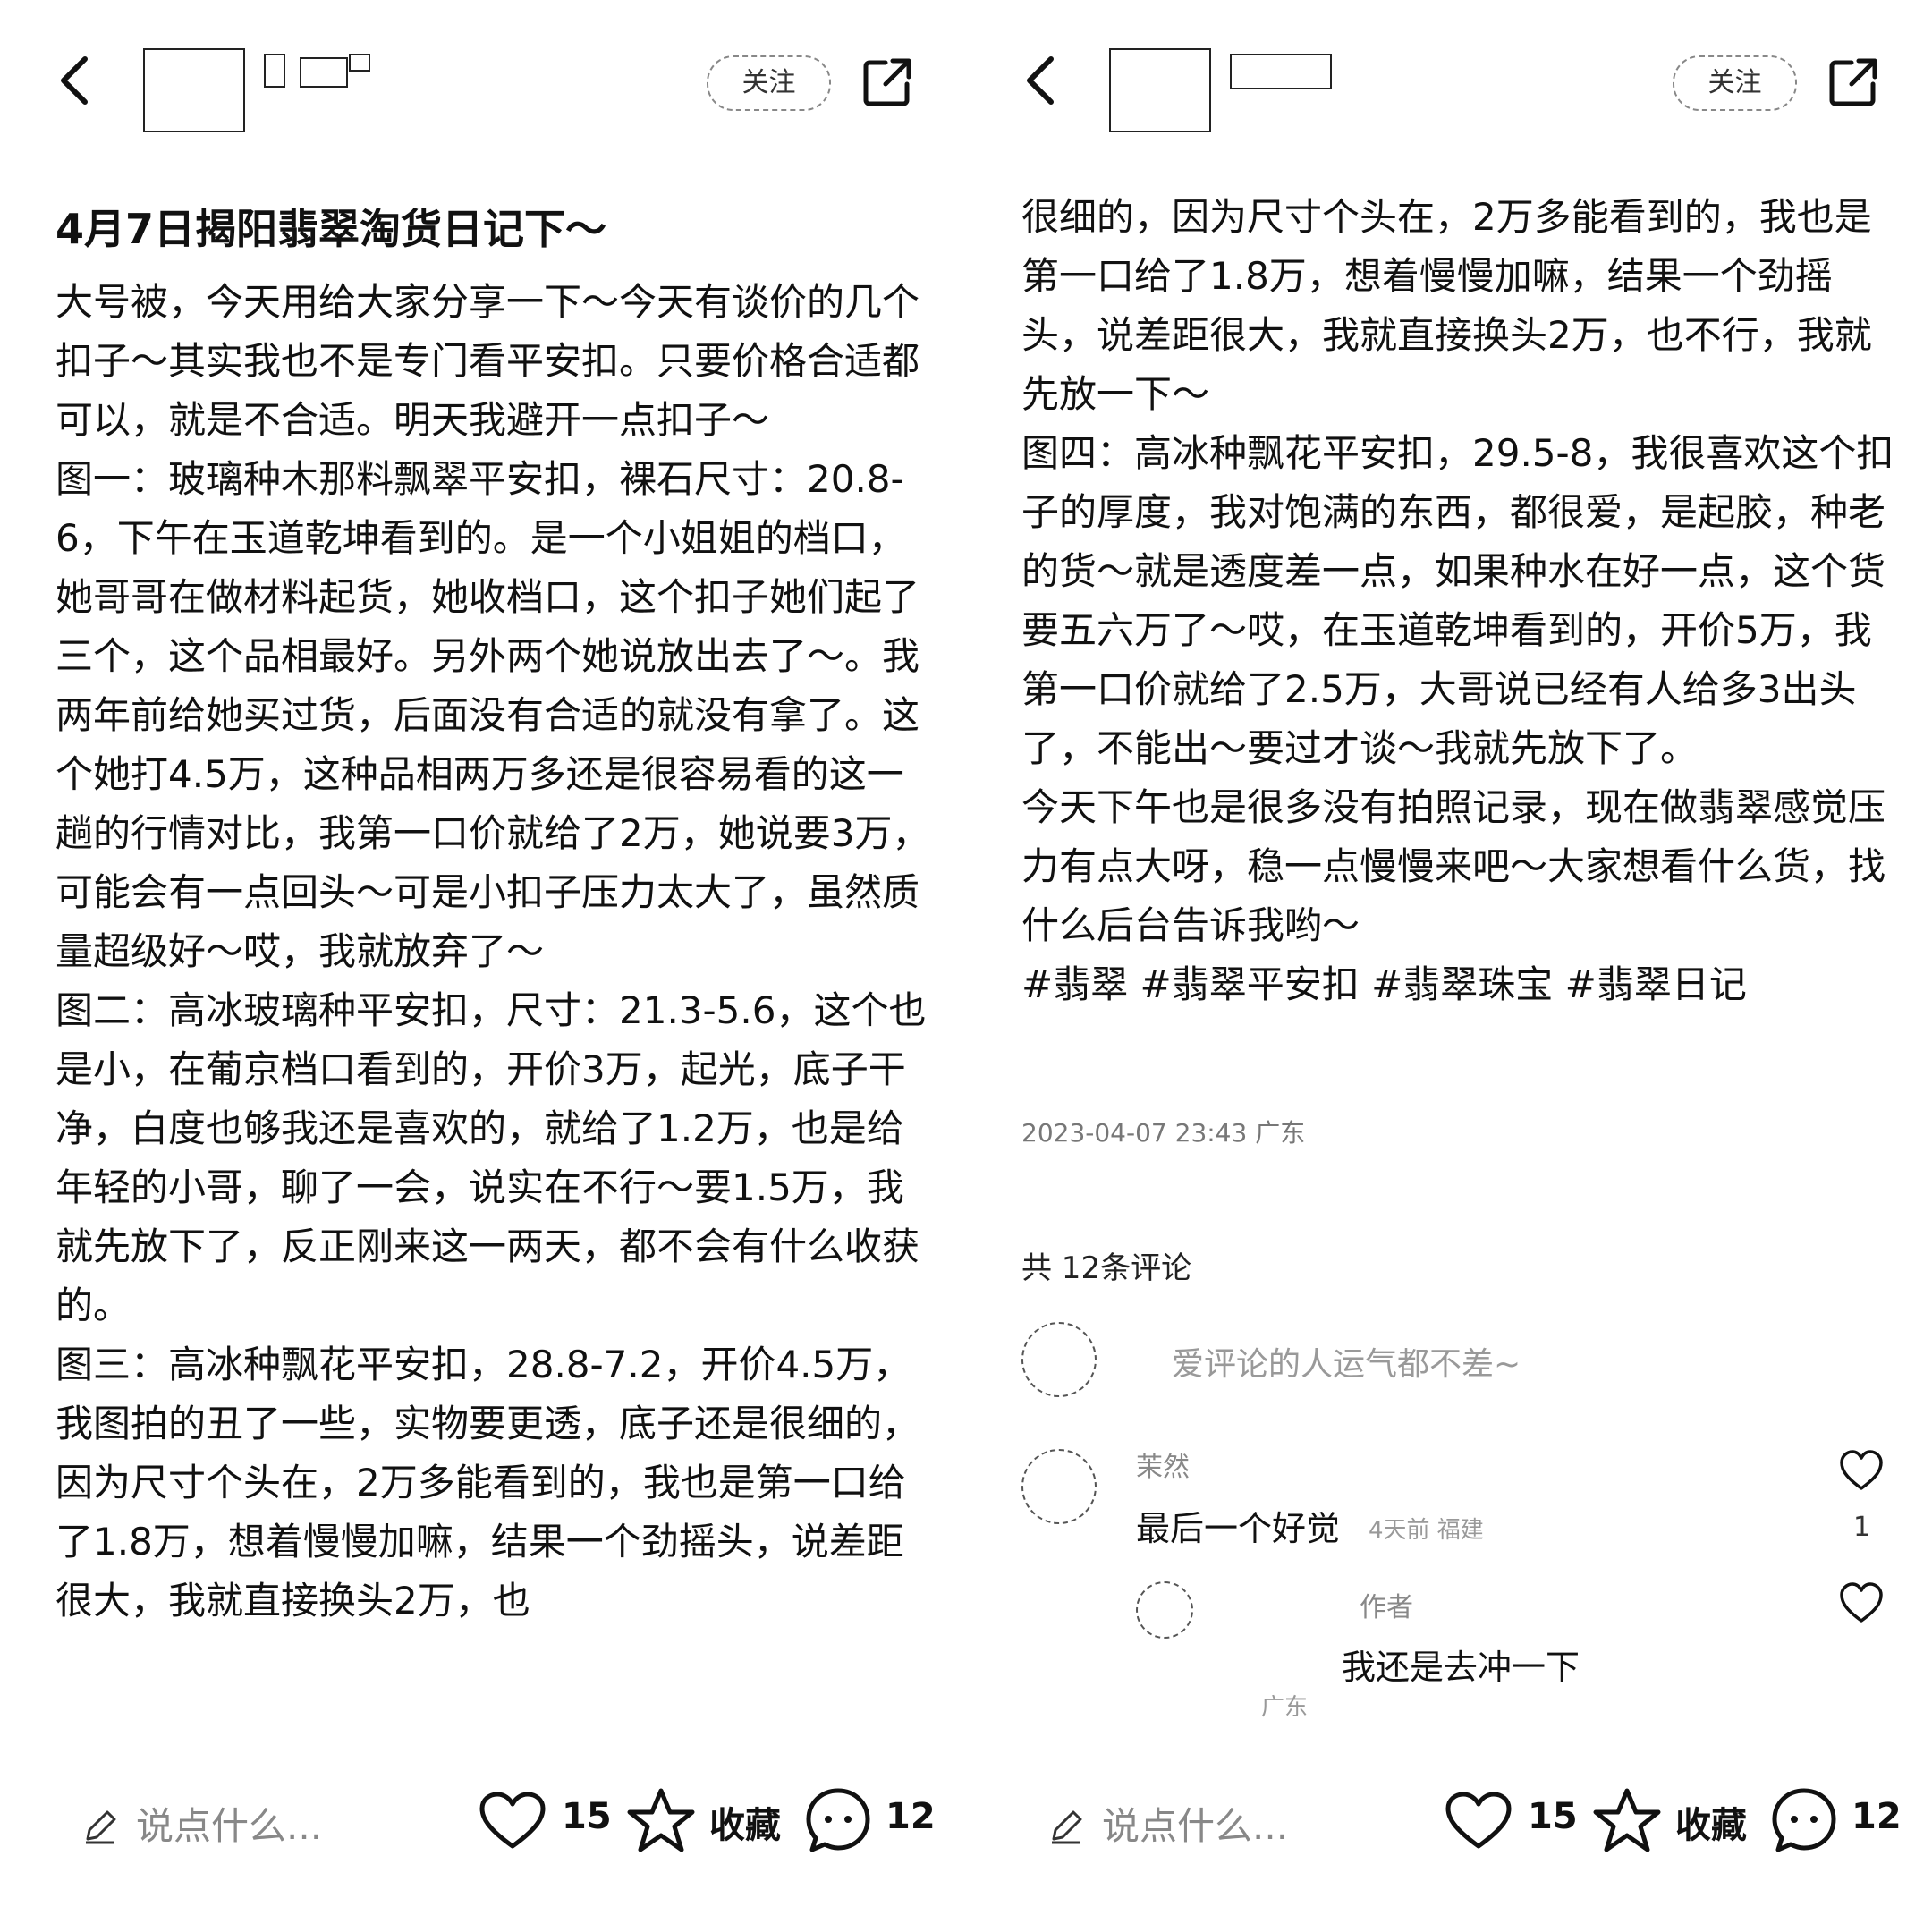  Describe the element at coordinates (1346, 1361) in the screenshot. I see `comment-input-prompt: 爱评论的人运气都不差~` at that location.